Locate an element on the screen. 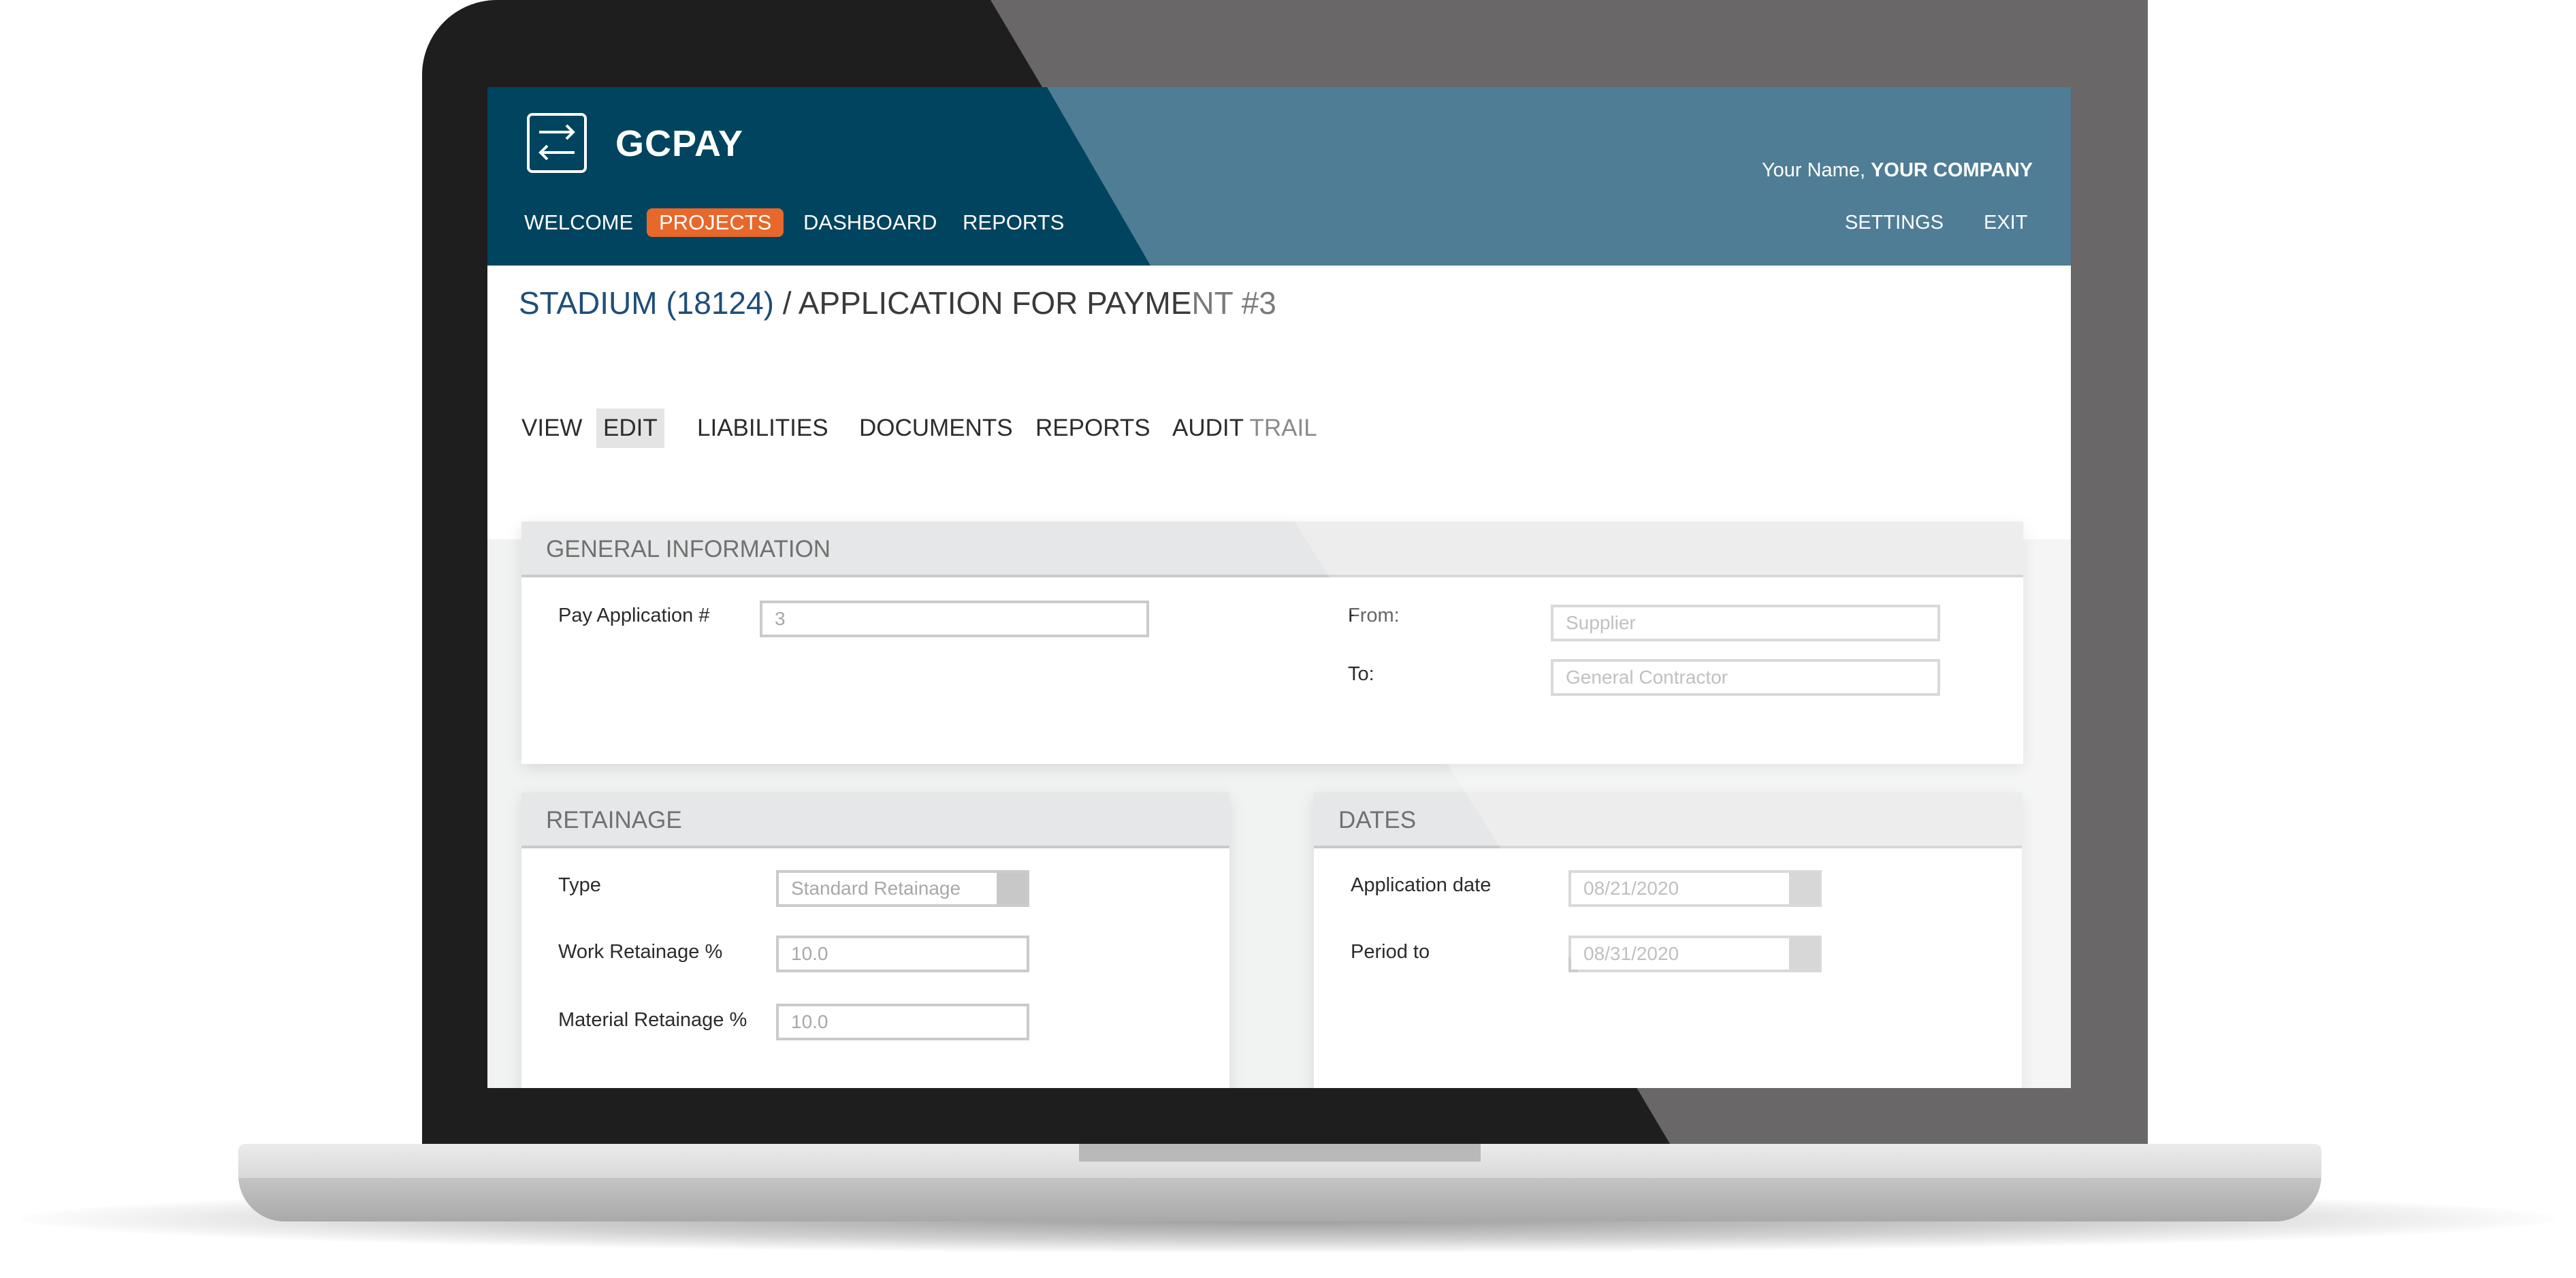 The image size is (2576, 1278). tab-liabilities: LIABILITIES is located at coordinates (763, 428).